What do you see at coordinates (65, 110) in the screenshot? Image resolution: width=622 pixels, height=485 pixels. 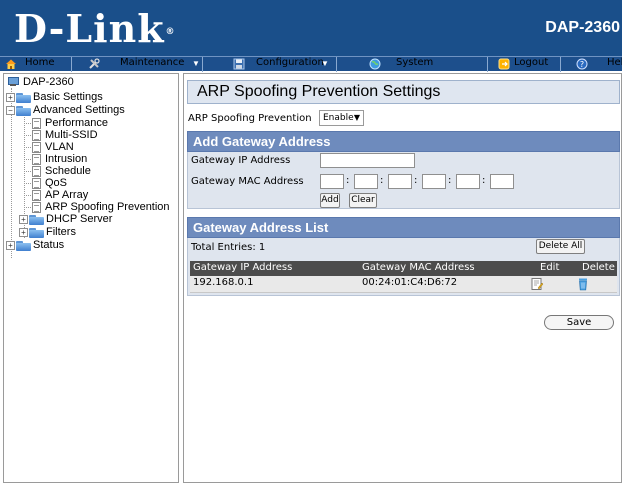 I see `tree-advanced-settings: − Advanced Settings` at bounding box center [65, 110].